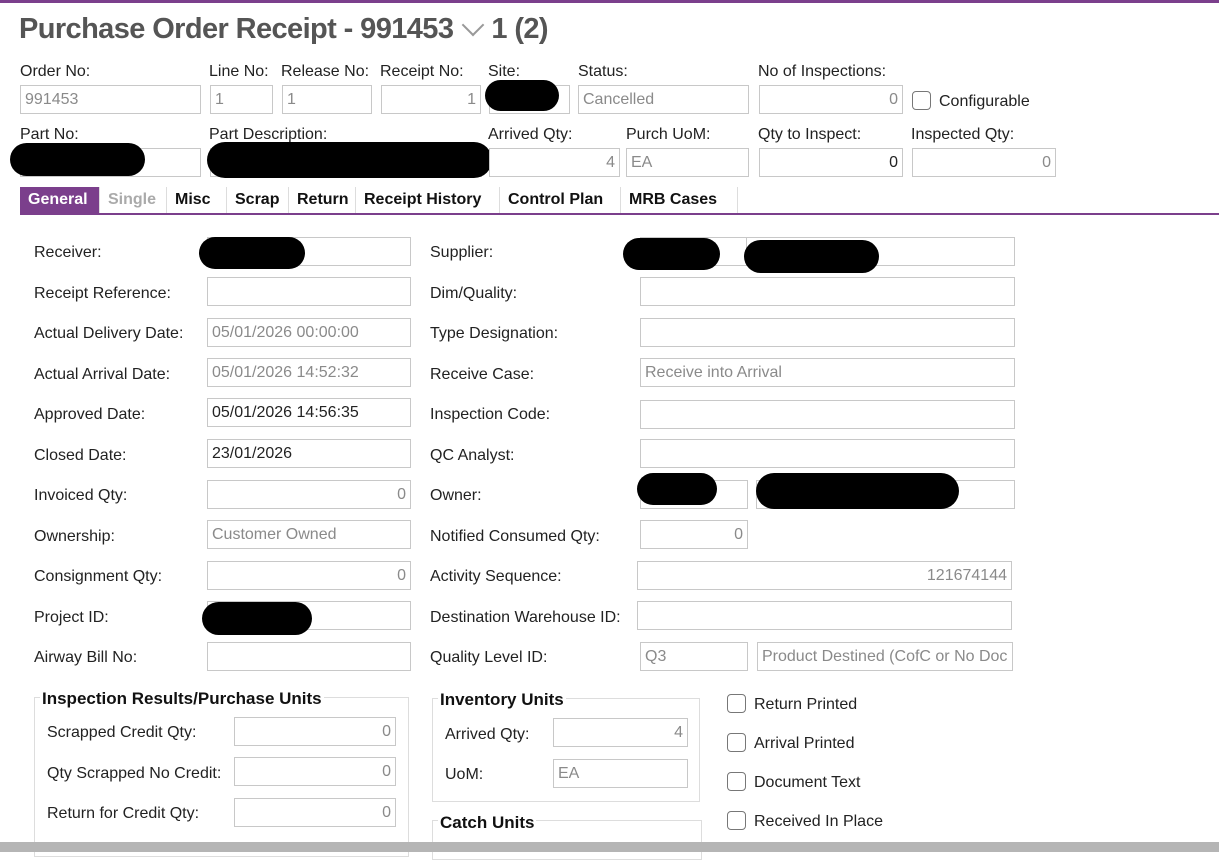 The height and width of the screenshot is (860, 1219). Describe the element at coordinates (102, 374) in the screenshot. I see `actual-arrival-date-label: Actual Arrival Date:` at that location.